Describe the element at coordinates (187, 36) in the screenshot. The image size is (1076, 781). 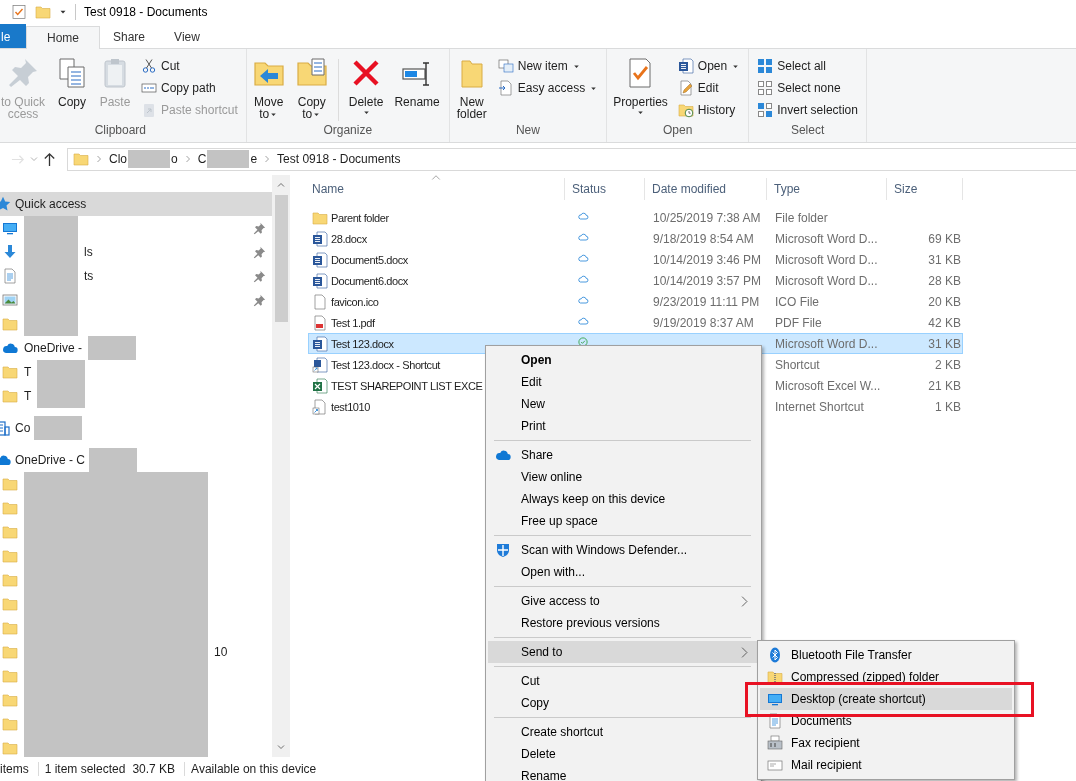
I see `ribbon-tab: View` at that location.